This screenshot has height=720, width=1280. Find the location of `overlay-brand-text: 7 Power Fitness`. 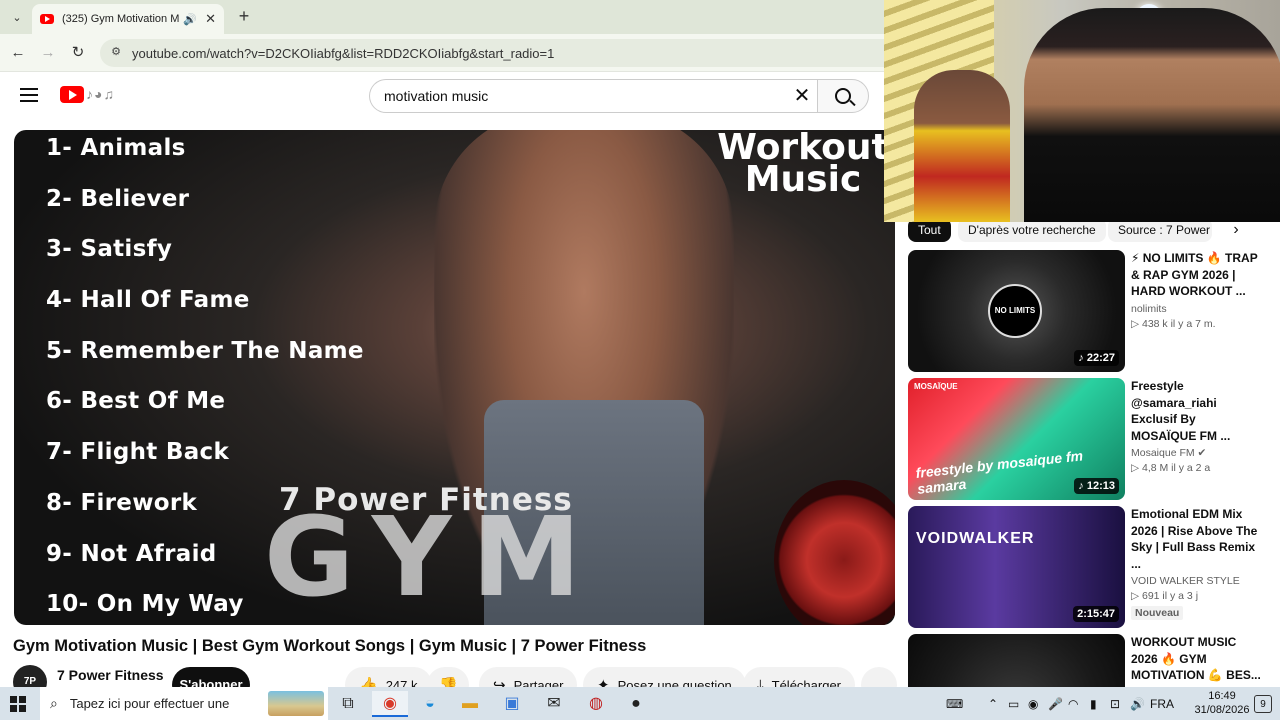

overlay-brand-text: 7 Power Fitness is located at coordinates (426, 500).